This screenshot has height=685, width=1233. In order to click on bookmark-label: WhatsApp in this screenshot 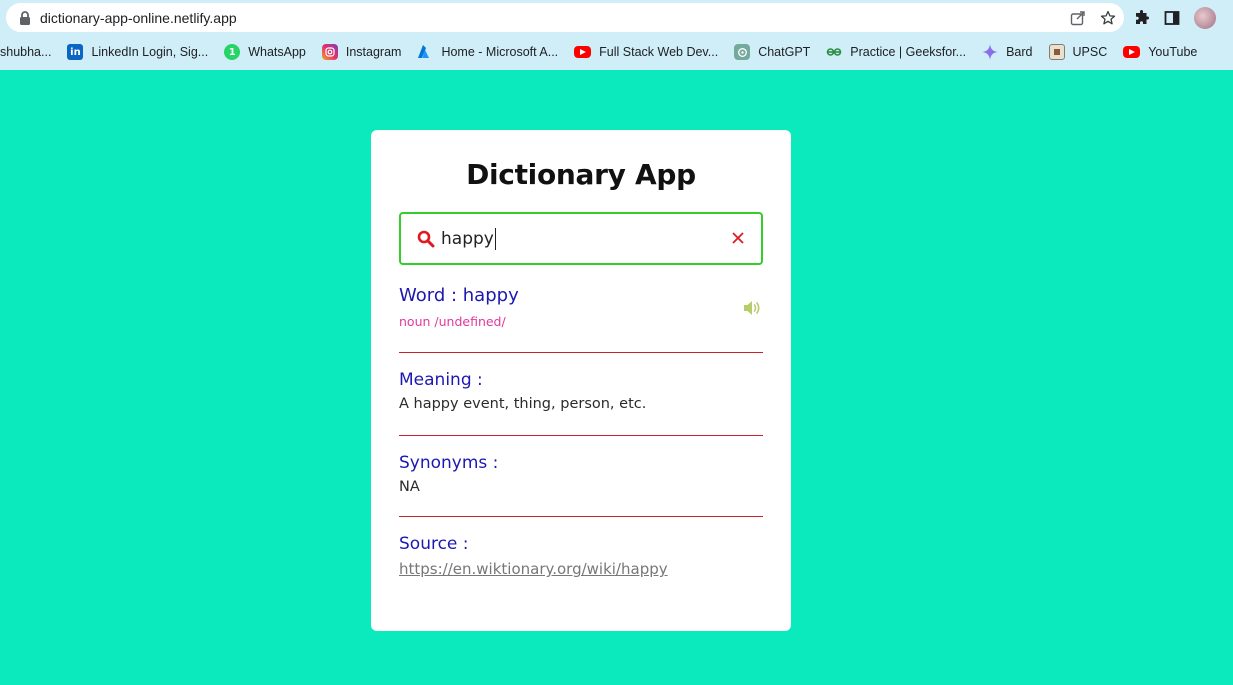, I will do `click(277, 52)`.